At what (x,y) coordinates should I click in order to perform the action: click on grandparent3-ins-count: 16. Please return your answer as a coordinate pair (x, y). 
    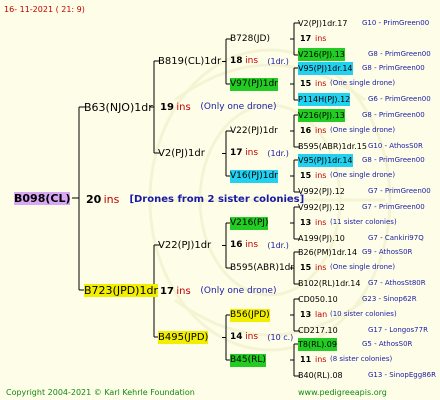
    Looking at the image, I should click on (236, 245).